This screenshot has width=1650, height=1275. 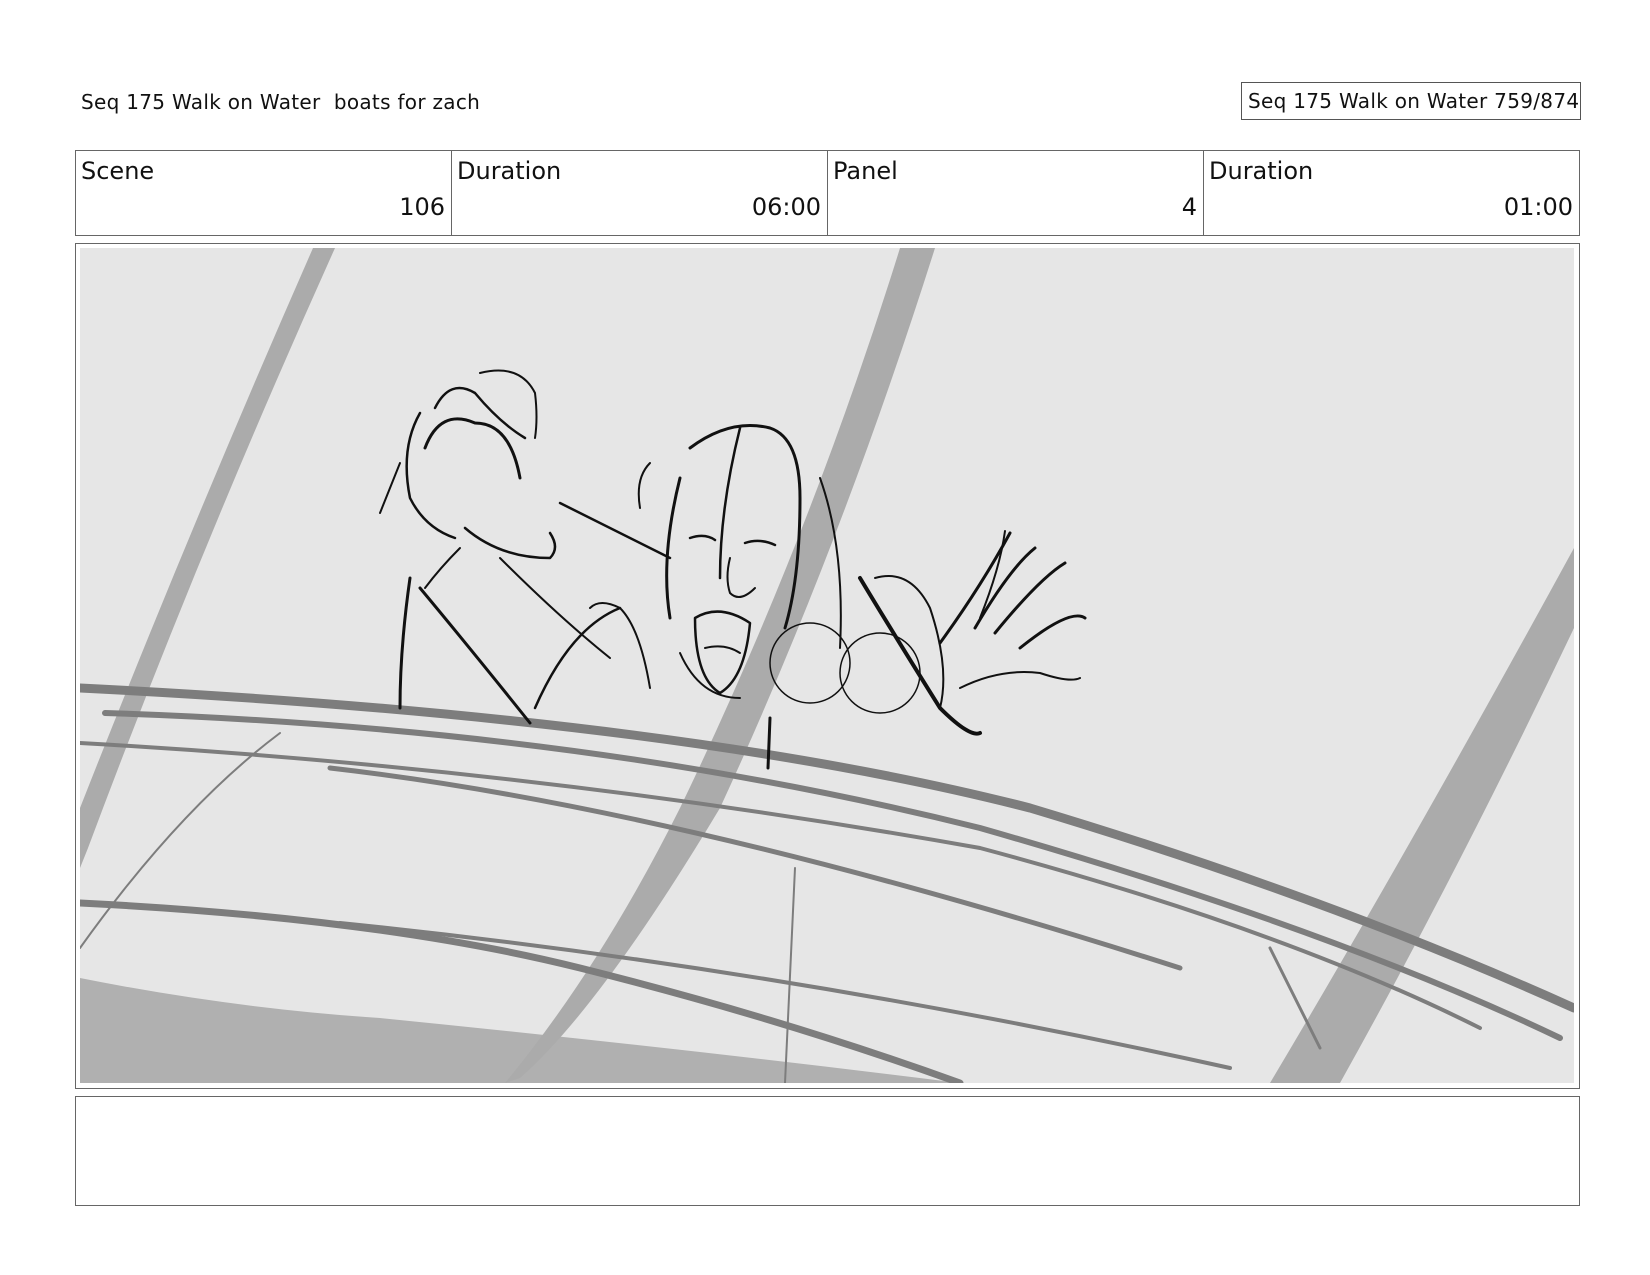 I want to click on scene-duration-label: Duration, so click(x=509, y=171).